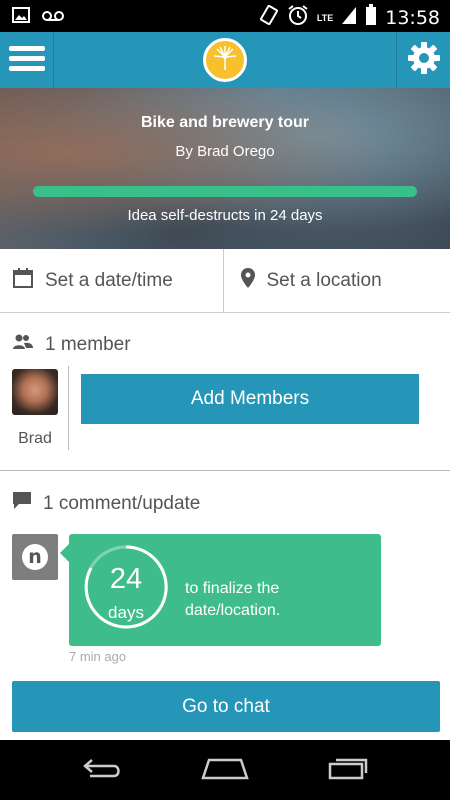 Image resolution: width=450 pixels, height=800 pixels. I want to click on idea-author: By Brad Orego, so click(225, 151).